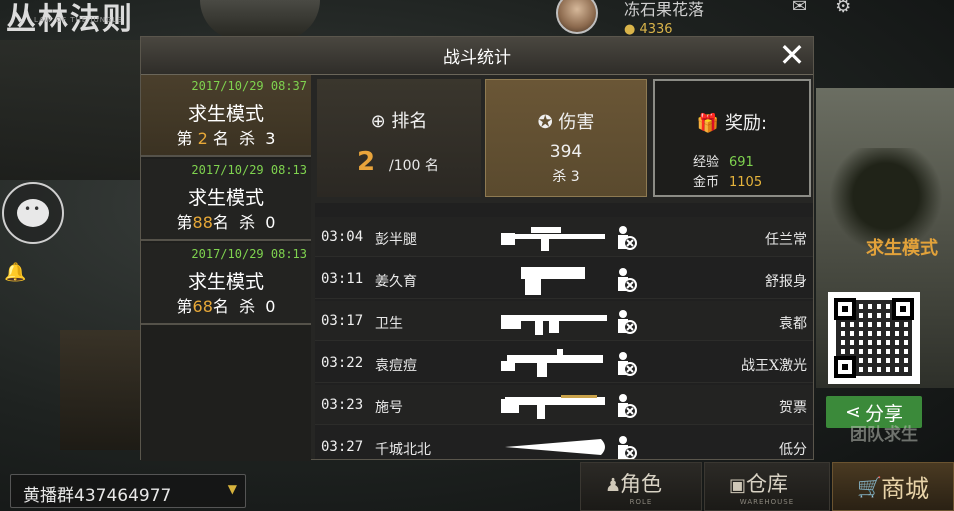 The width and height of the screenshot is (954, 511). I want to click on top-icon-group: ✉ ⚙, so click(835, 8).